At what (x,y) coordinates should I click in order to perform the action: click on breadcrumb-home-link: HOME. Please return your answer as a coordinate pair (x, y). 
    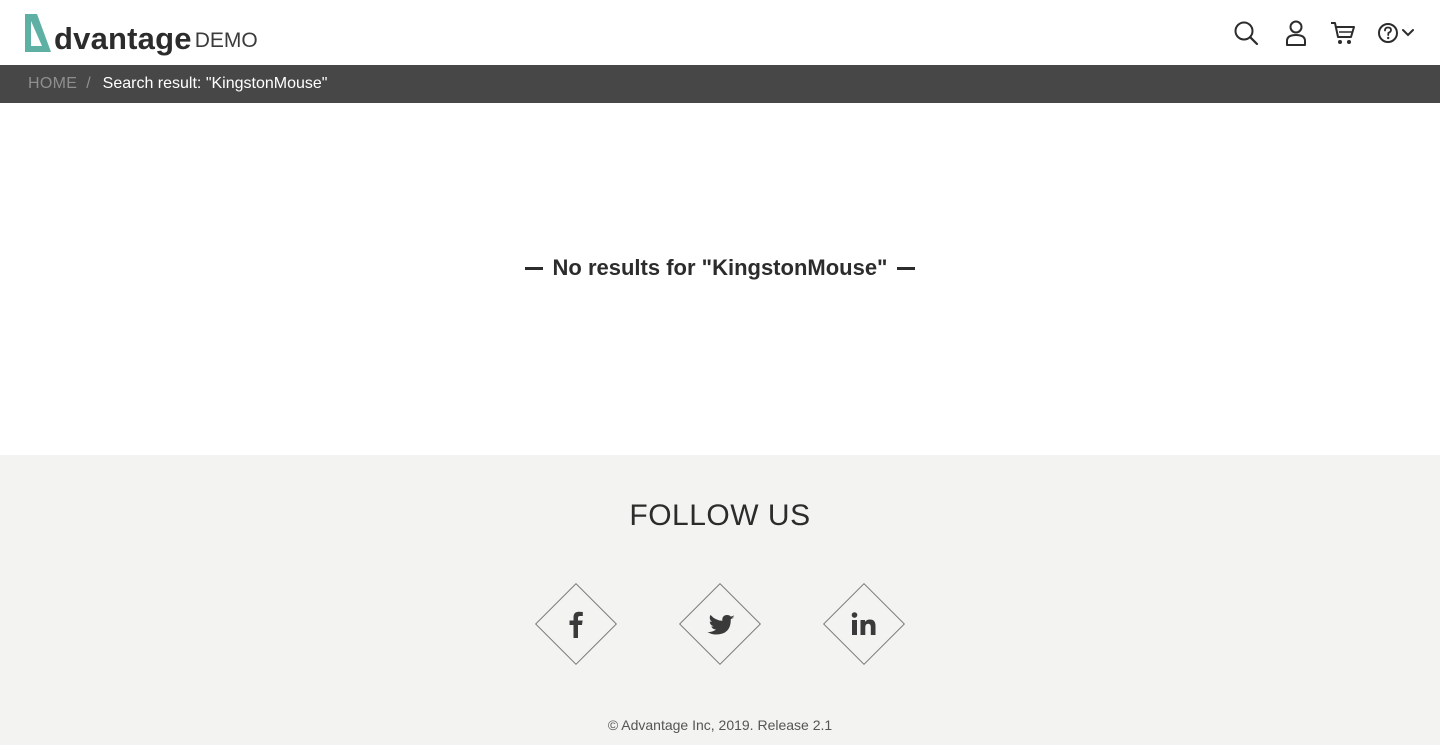
    Looking at the image, I should click on (52, 84).